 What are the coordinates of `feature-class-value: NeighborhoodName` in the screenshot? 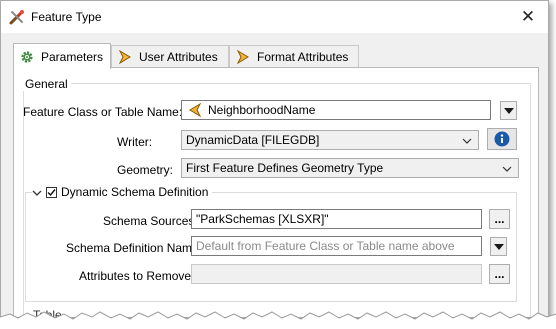 It's located at (262, 110).